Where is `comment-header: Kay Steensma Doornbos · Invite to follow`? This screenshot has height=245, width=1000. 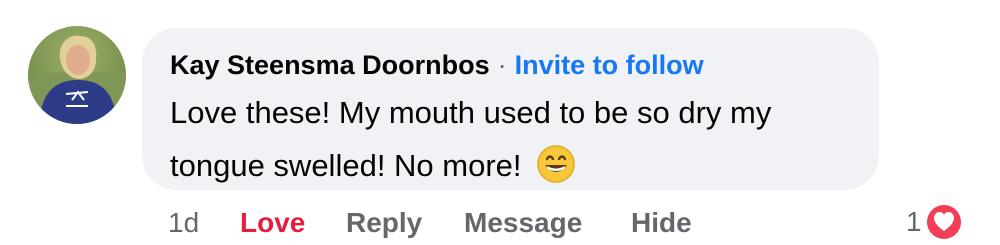 comment-header: Kay Steensma Doornbos · Invite to follow is located at coordinates (437, 65).